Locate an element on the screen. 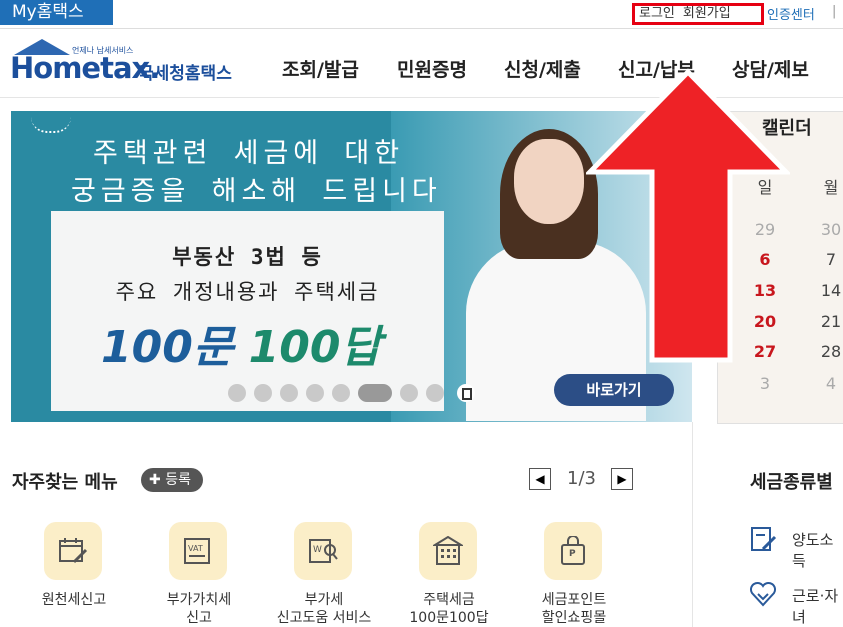  logo-korean: 국세청홈택스 is located at coordinates (185, 74).